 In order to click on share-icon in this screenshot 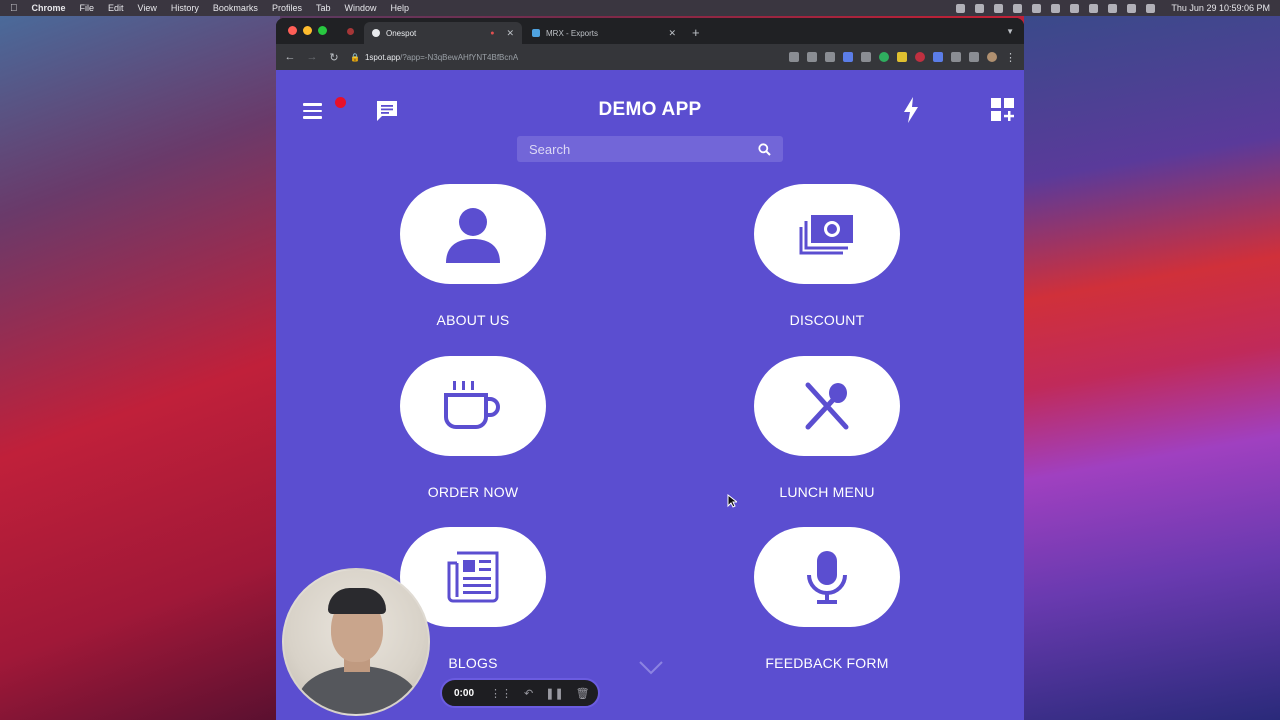, I will do `click(812, 57)`.